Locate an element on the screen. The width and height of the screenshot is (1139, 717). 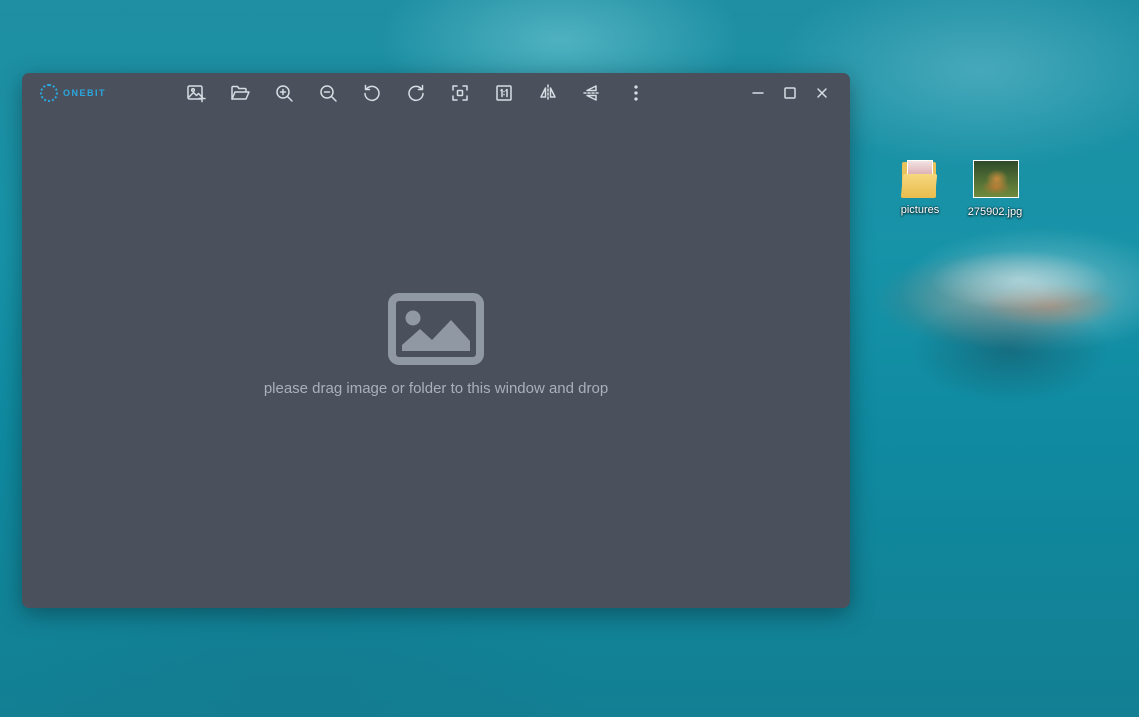
folder-open-icon is located at coordinates (240, 92).